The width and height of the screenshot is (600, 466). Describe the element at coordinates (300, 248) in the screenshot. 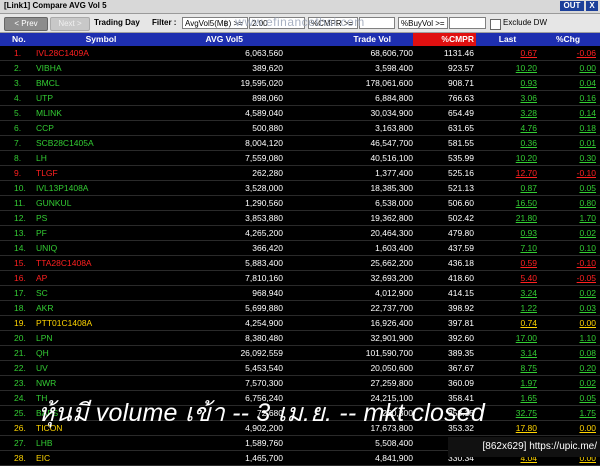

I see `table-row: 14. UNIQ 366,420 1,603,400 437.59 7.10 0.10` at that location.